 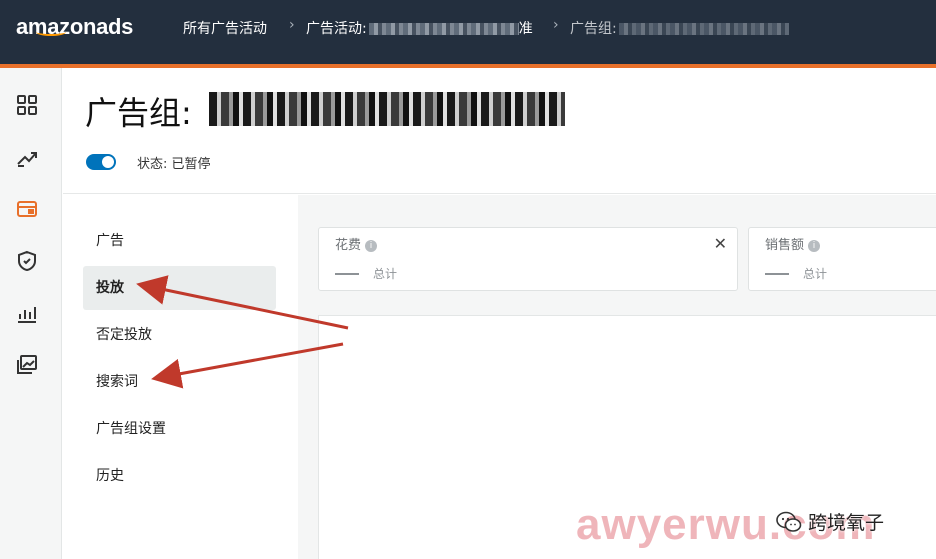 I want to click on bar-chart-icon, so click(x=27, y=313).